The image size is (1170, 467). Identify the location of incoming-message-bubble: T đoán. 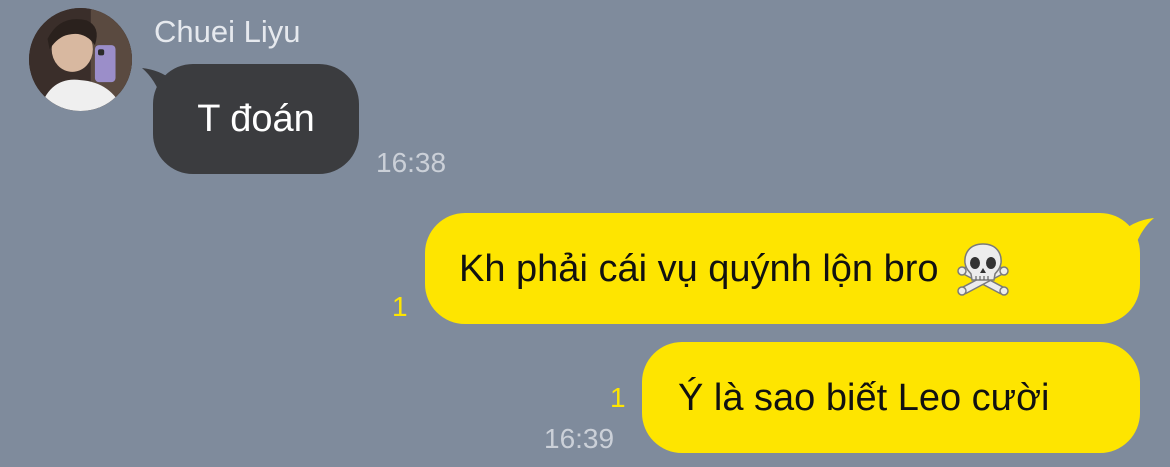
(256, 119).